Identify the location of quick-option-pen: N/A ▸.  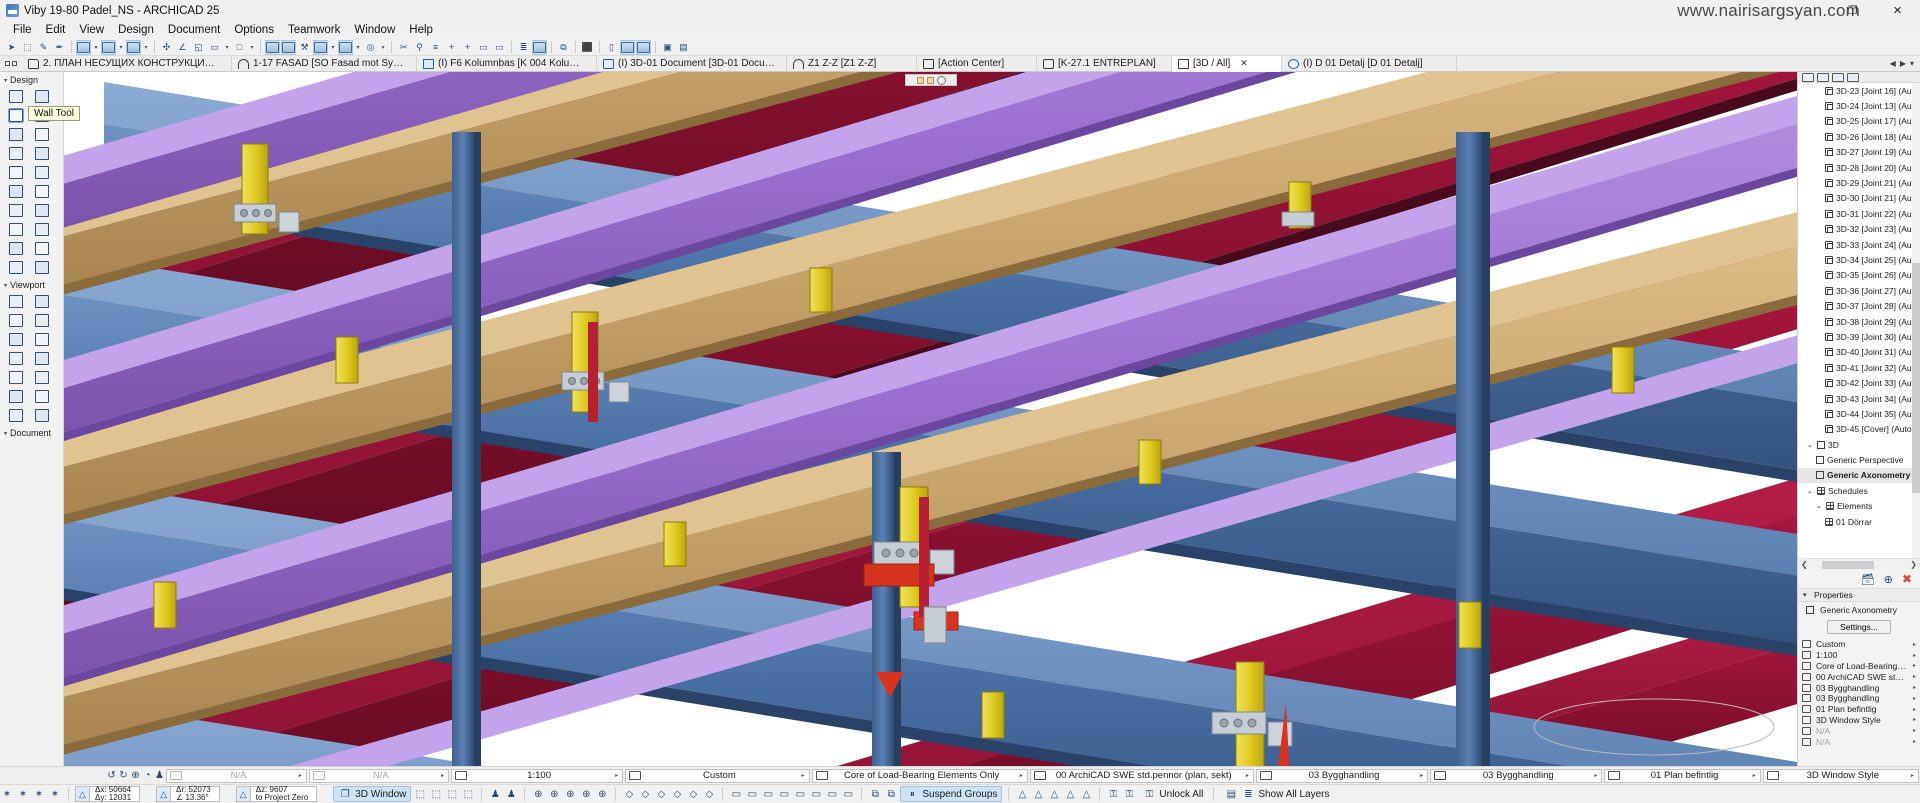
(378, 775).